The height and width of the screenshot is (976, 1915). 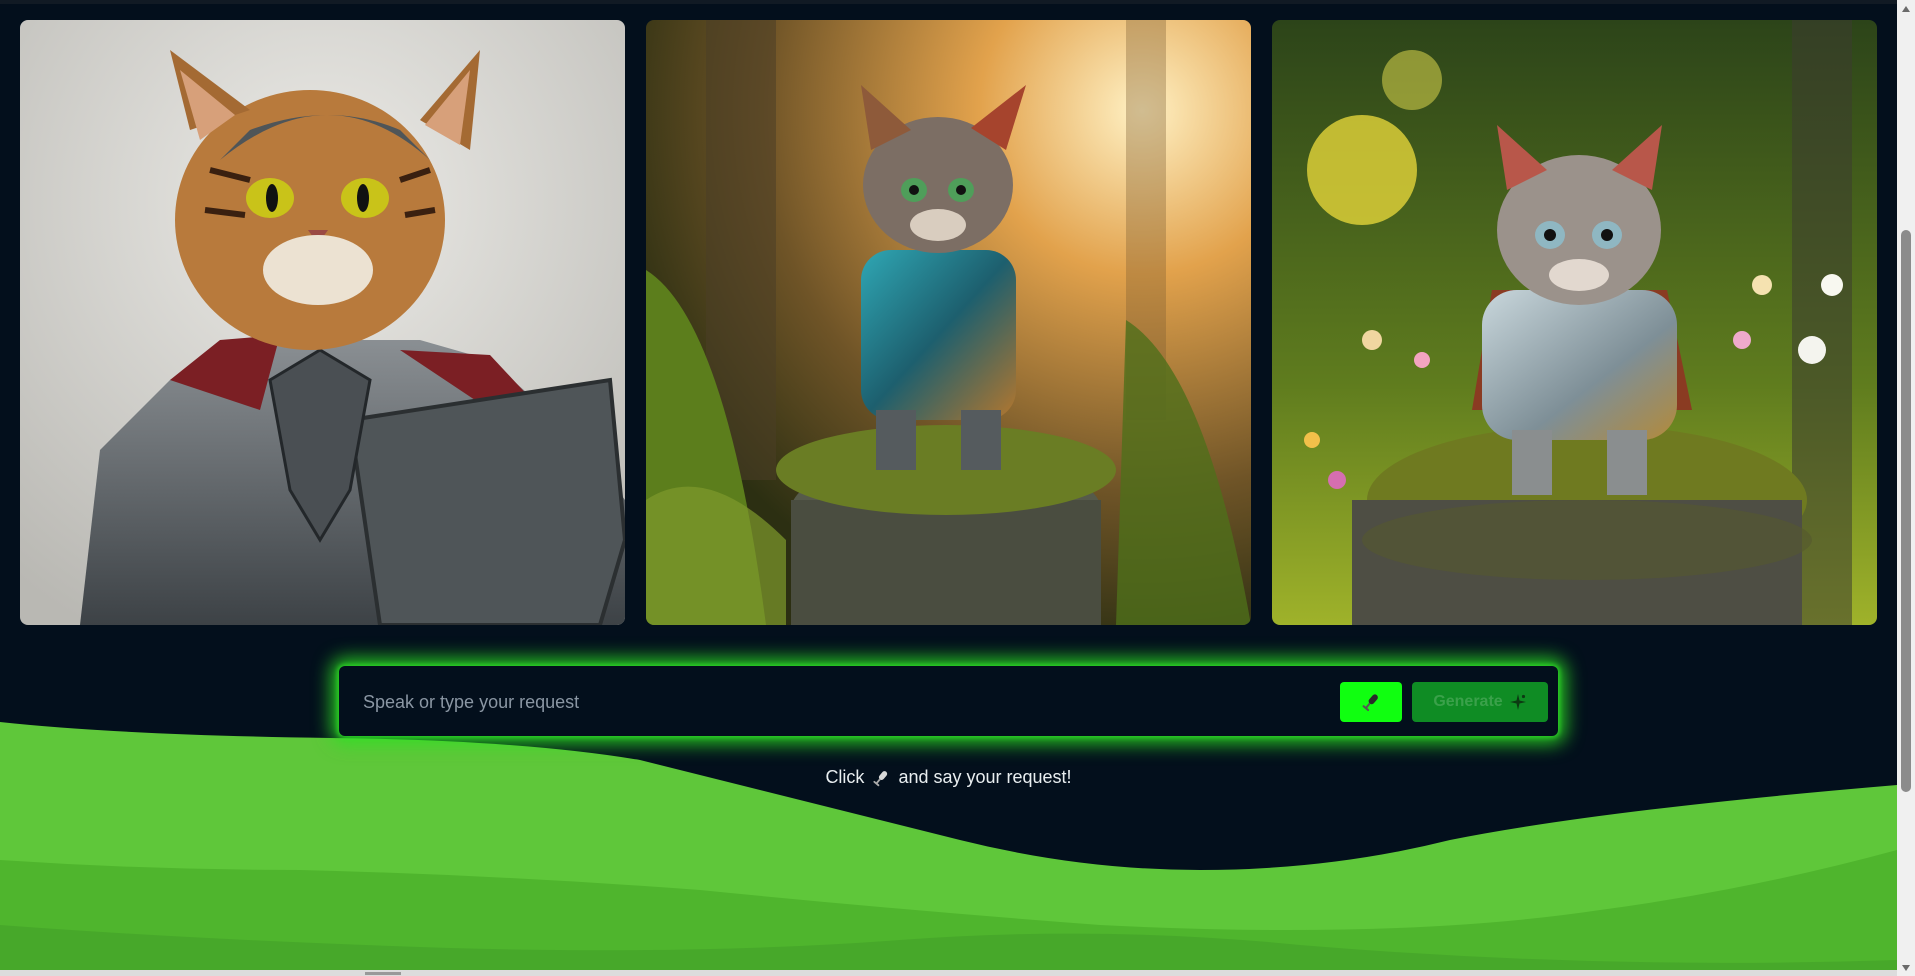 I want to click on top-strip, so click(x=948, y=2).